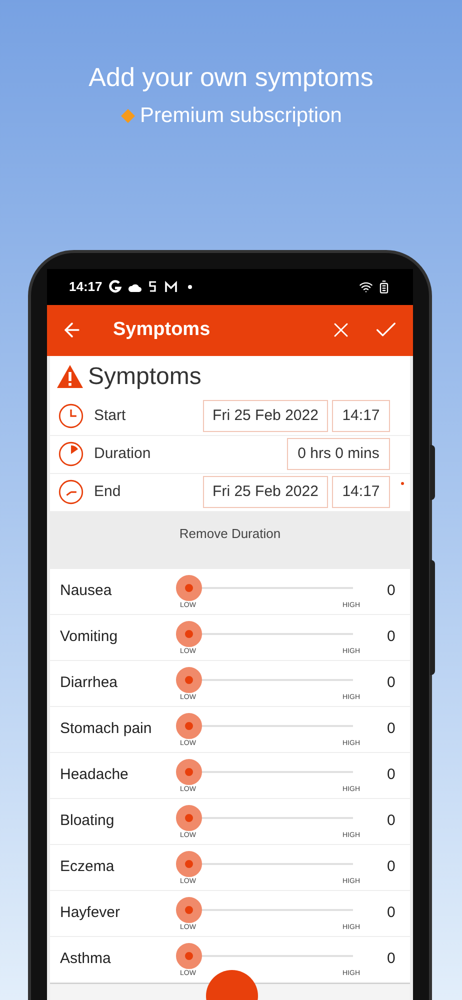 The image size is (462, 1000). I want to click on status-time: 14:17, so click(85, 287).